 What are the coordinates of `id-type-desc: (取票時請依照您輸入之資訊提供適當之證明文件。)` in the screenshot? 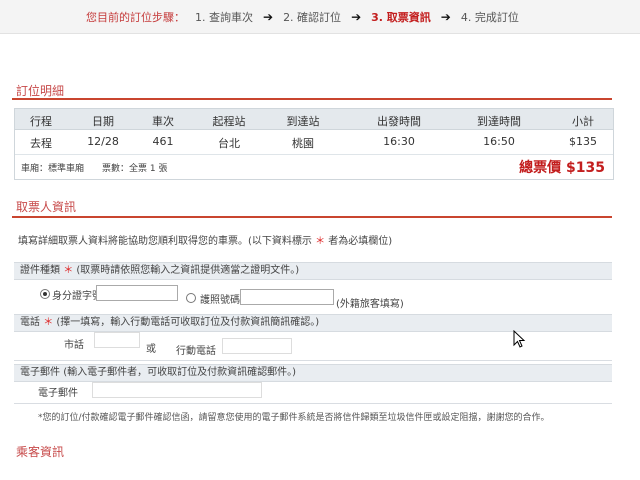 It's located at (188, 270).